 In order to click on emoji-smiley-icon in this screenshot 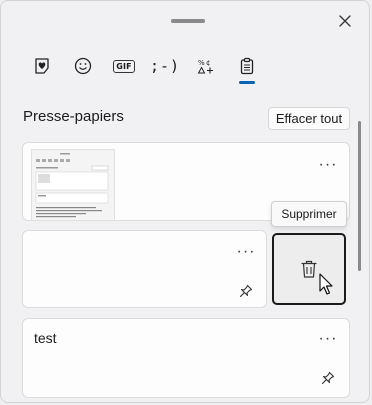, I will do `click(83, 66)`.